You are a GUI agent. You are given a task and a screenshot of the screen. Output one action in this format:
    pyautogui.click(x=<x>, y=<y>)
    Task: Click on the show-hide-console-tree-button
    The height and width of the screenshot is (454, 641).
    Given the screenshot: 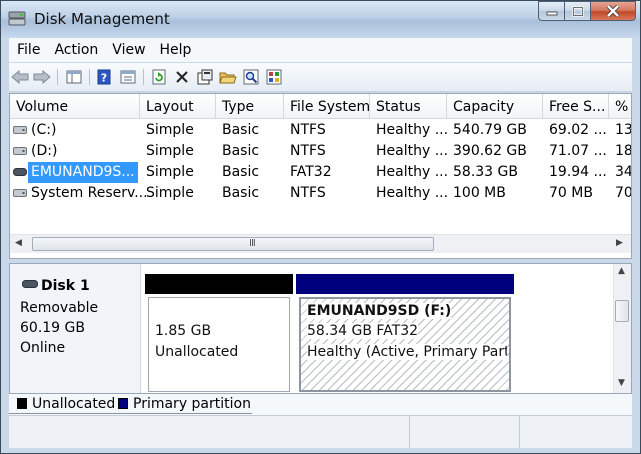 What is the action you would take?
    pyautogui.click(x=74, y=77)
    